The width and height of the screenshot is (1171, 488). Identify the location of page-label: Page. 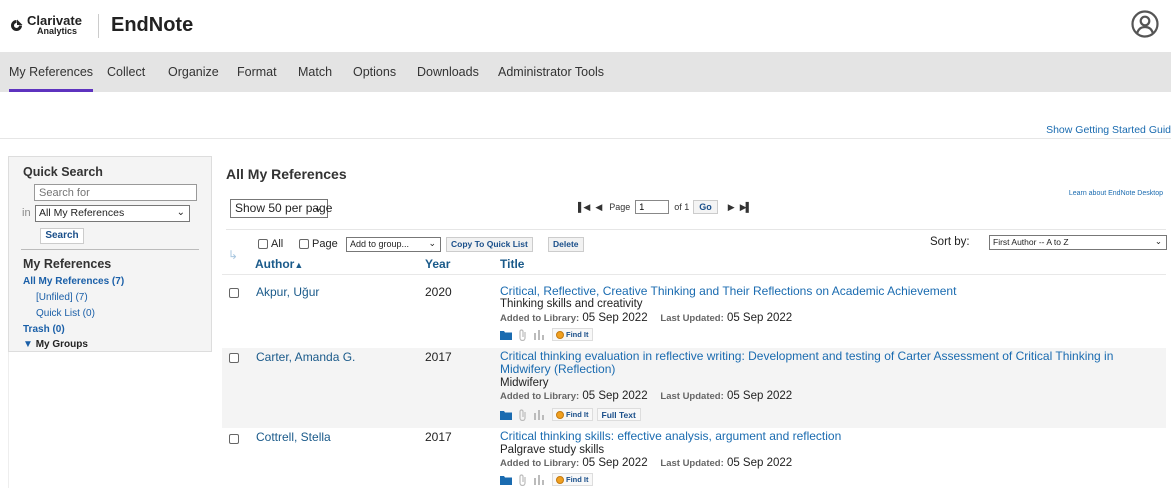
(620, 207).